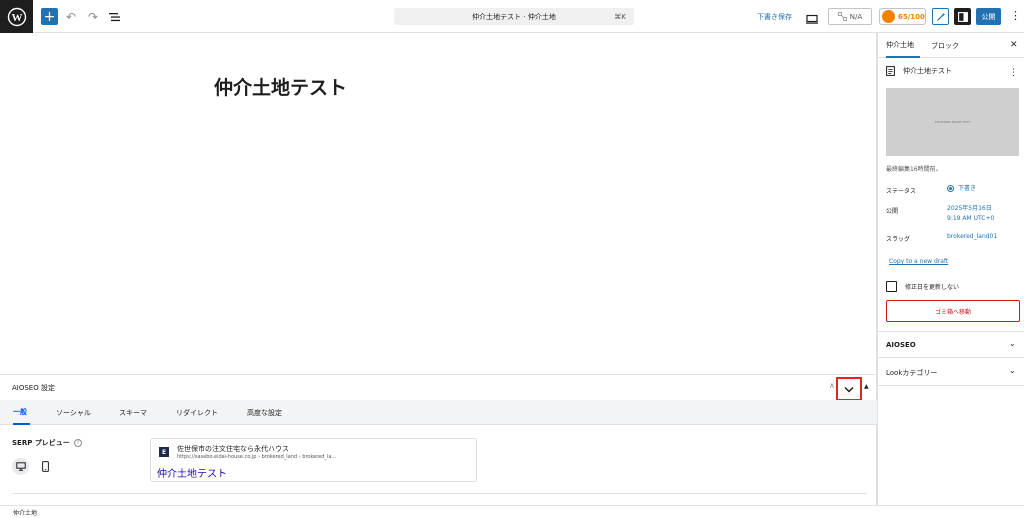 The image size is (1024, 518). Describe the element at coordinates (970, 214) in the screenshot. I see `publish-date-value: 2025年5月16日 9:19 AM UTC+0` at that location.